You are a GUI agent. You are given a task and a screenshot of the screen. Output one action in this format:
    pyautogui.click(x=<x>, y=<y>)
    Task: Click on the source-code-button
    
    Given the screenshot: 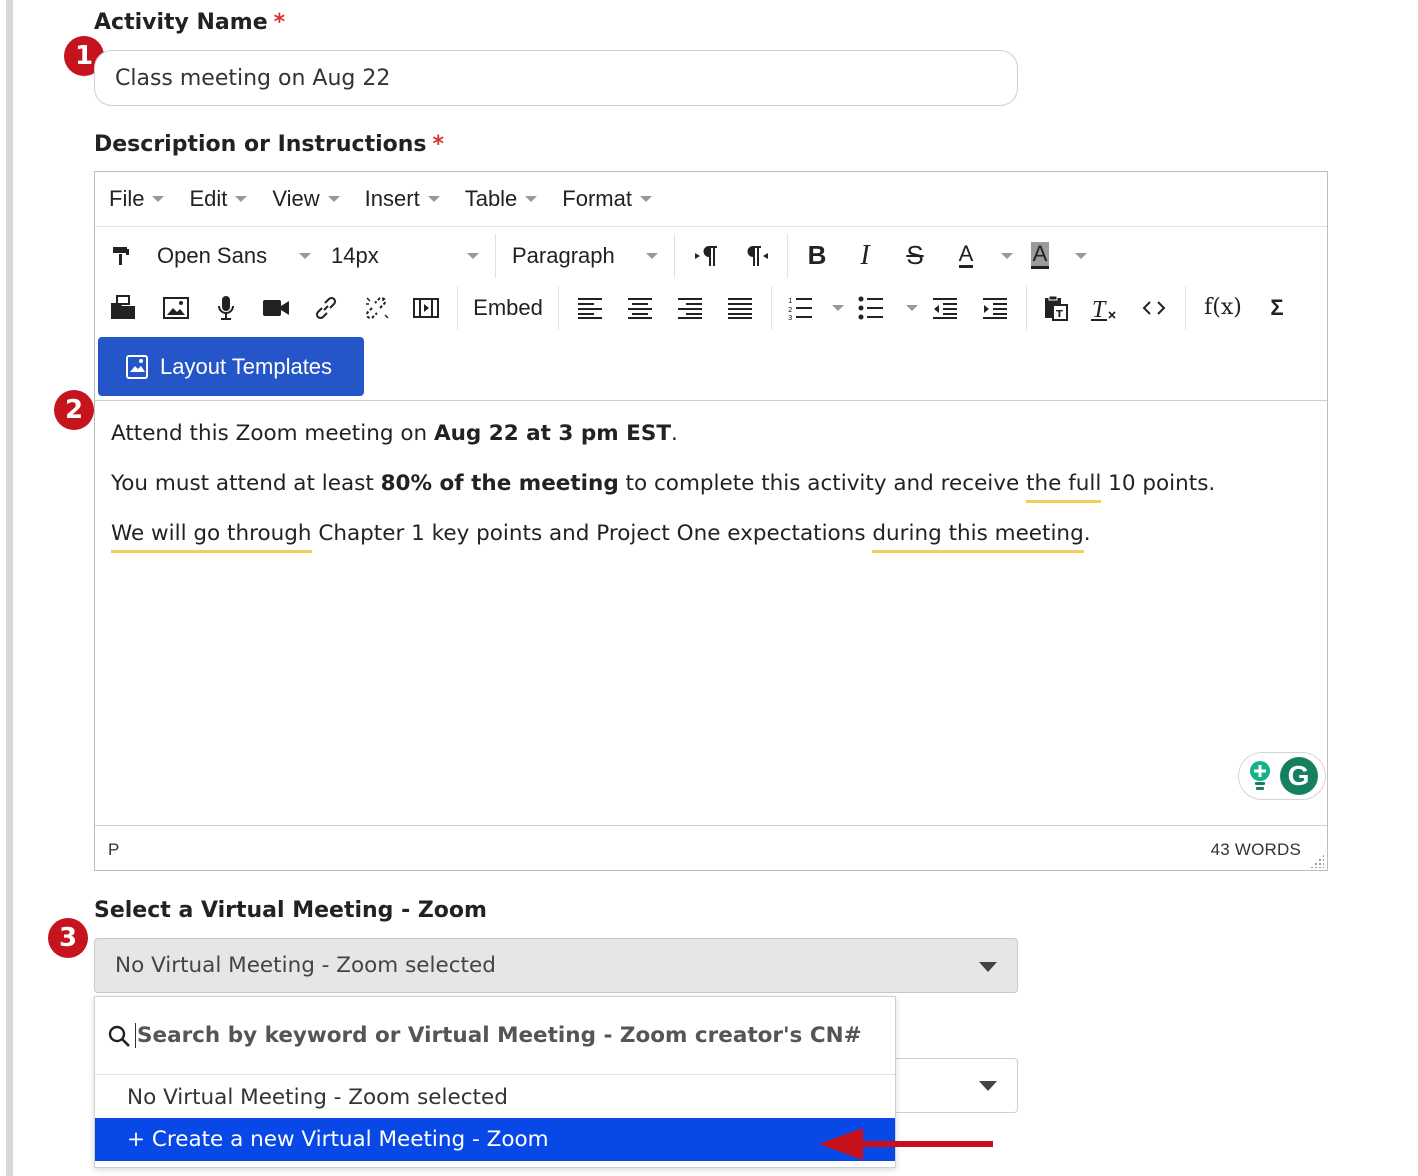 What is the action you would take?
    pyautogui.click(x=1154, y=308)
    